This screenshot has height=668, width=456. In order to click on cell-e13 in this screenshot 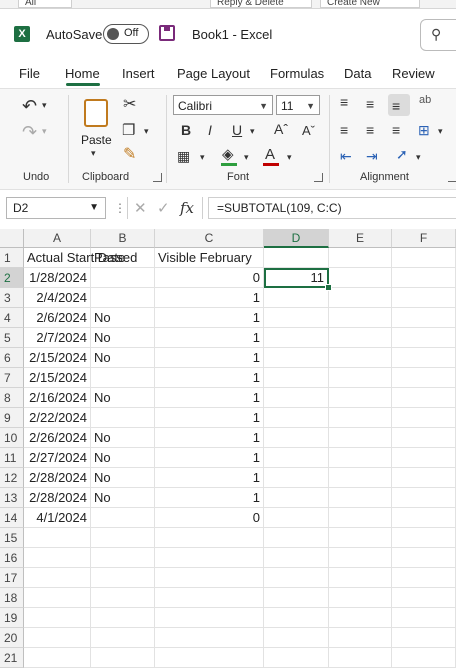, I will do `click(360, 498)`.